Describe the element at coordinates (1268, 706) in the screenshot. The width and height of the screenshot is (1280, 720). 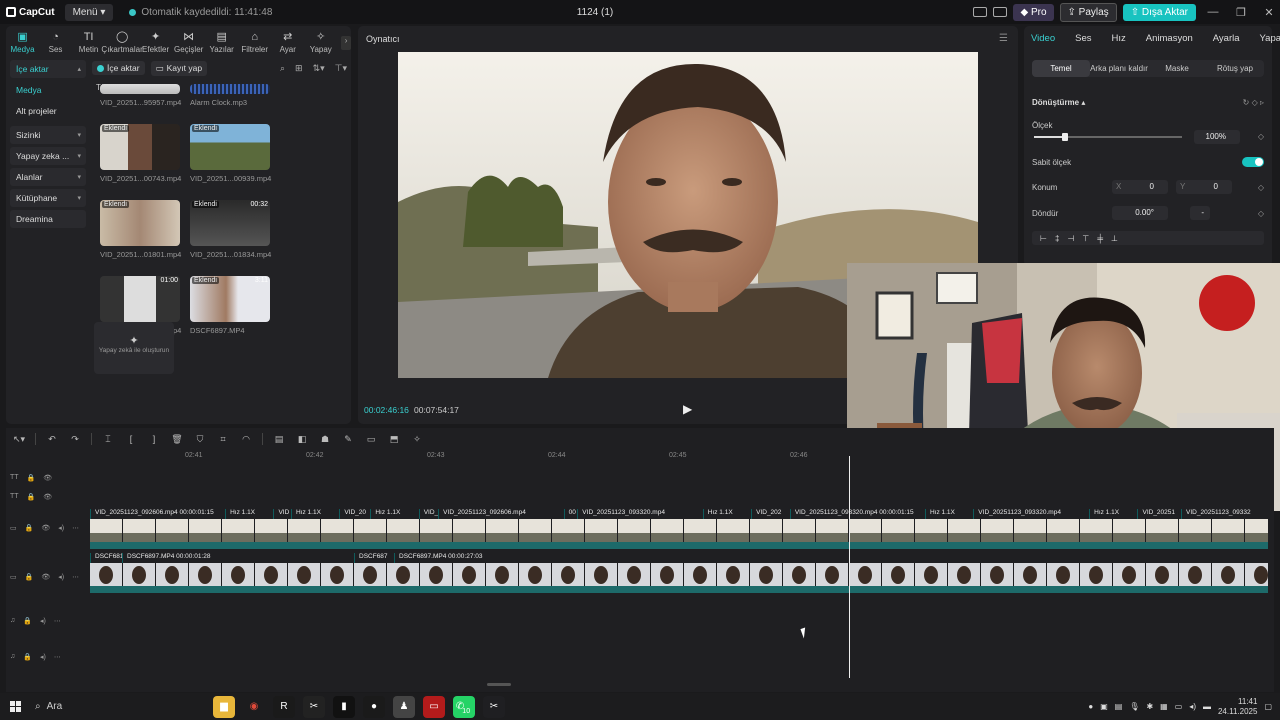
I see `notification-icon: ▢` at that location.